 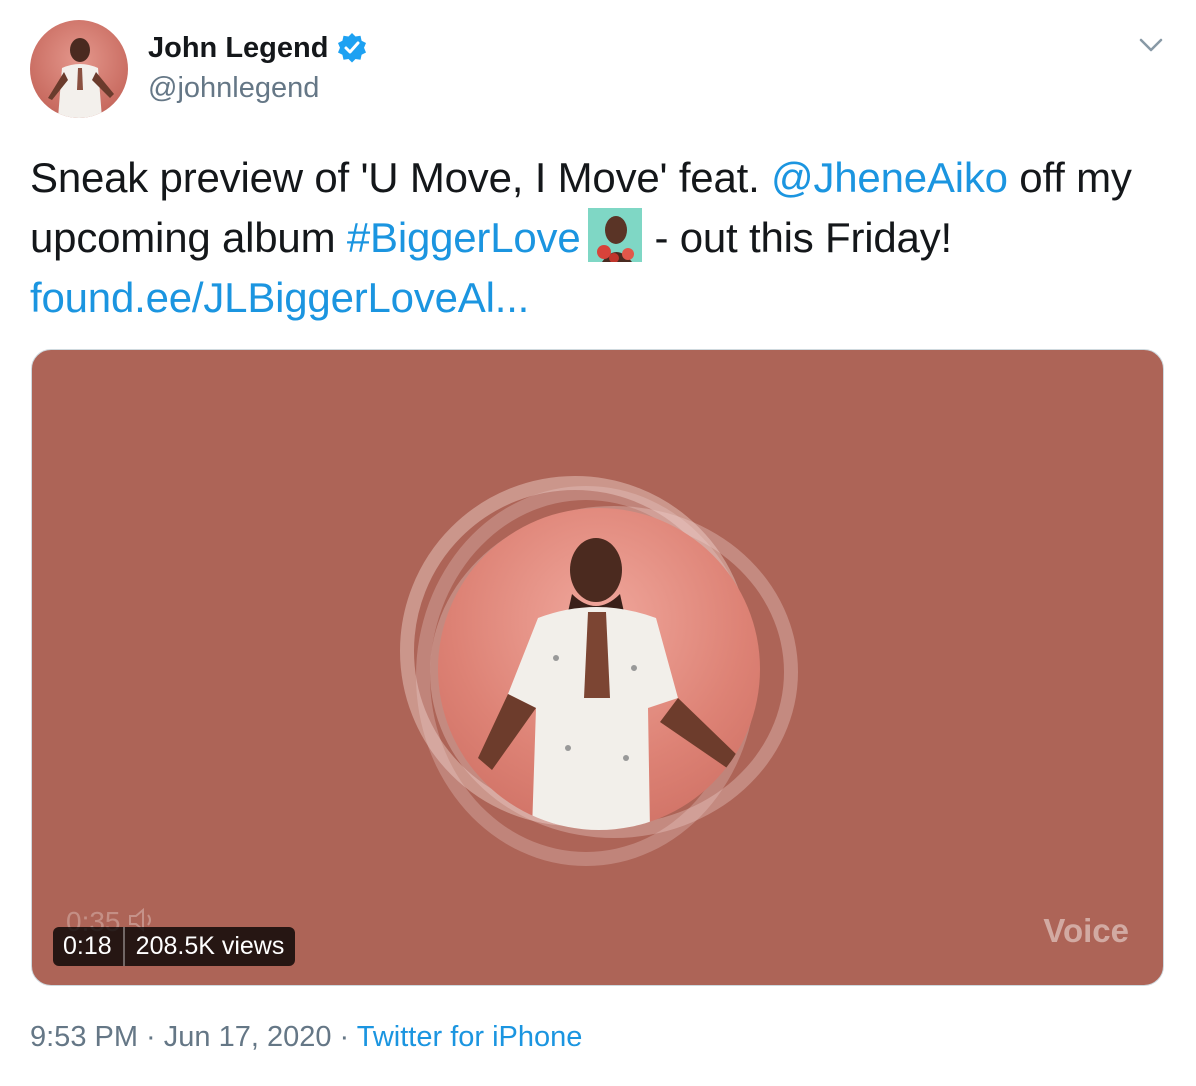 I want to click on avatar-figure, so click(x=81, y=78).